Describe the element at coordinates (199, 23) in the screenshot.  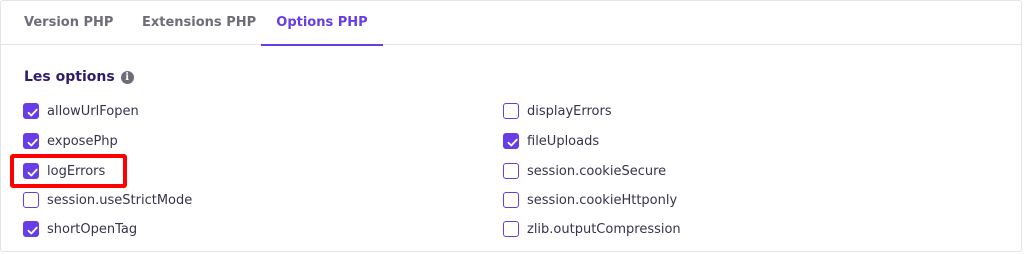
I see `tab-extensions-php: Extensions PHP` at that location.